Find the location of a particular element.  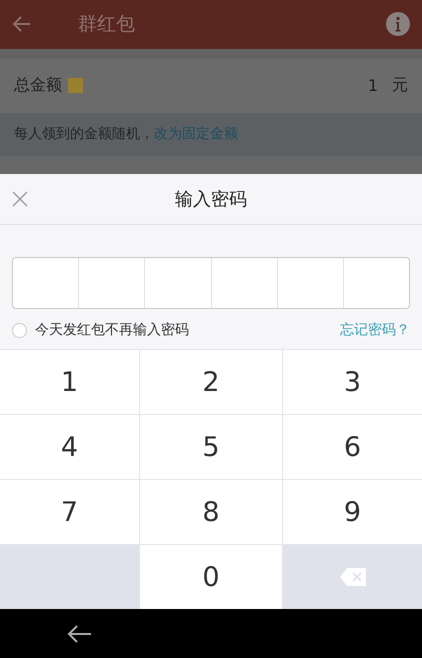

digit-key: 3 is located at coordinates (352, 382).